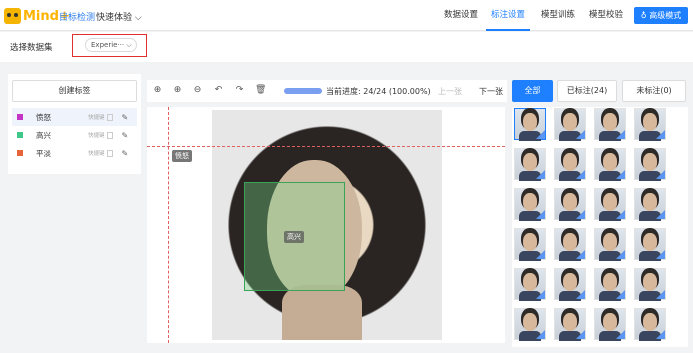 The width and height of the screenshot is (693, 353). Describe the element at coordinates (461, 15) in the screenshot. I see `tab-data-settings: 数据设置` at that location.